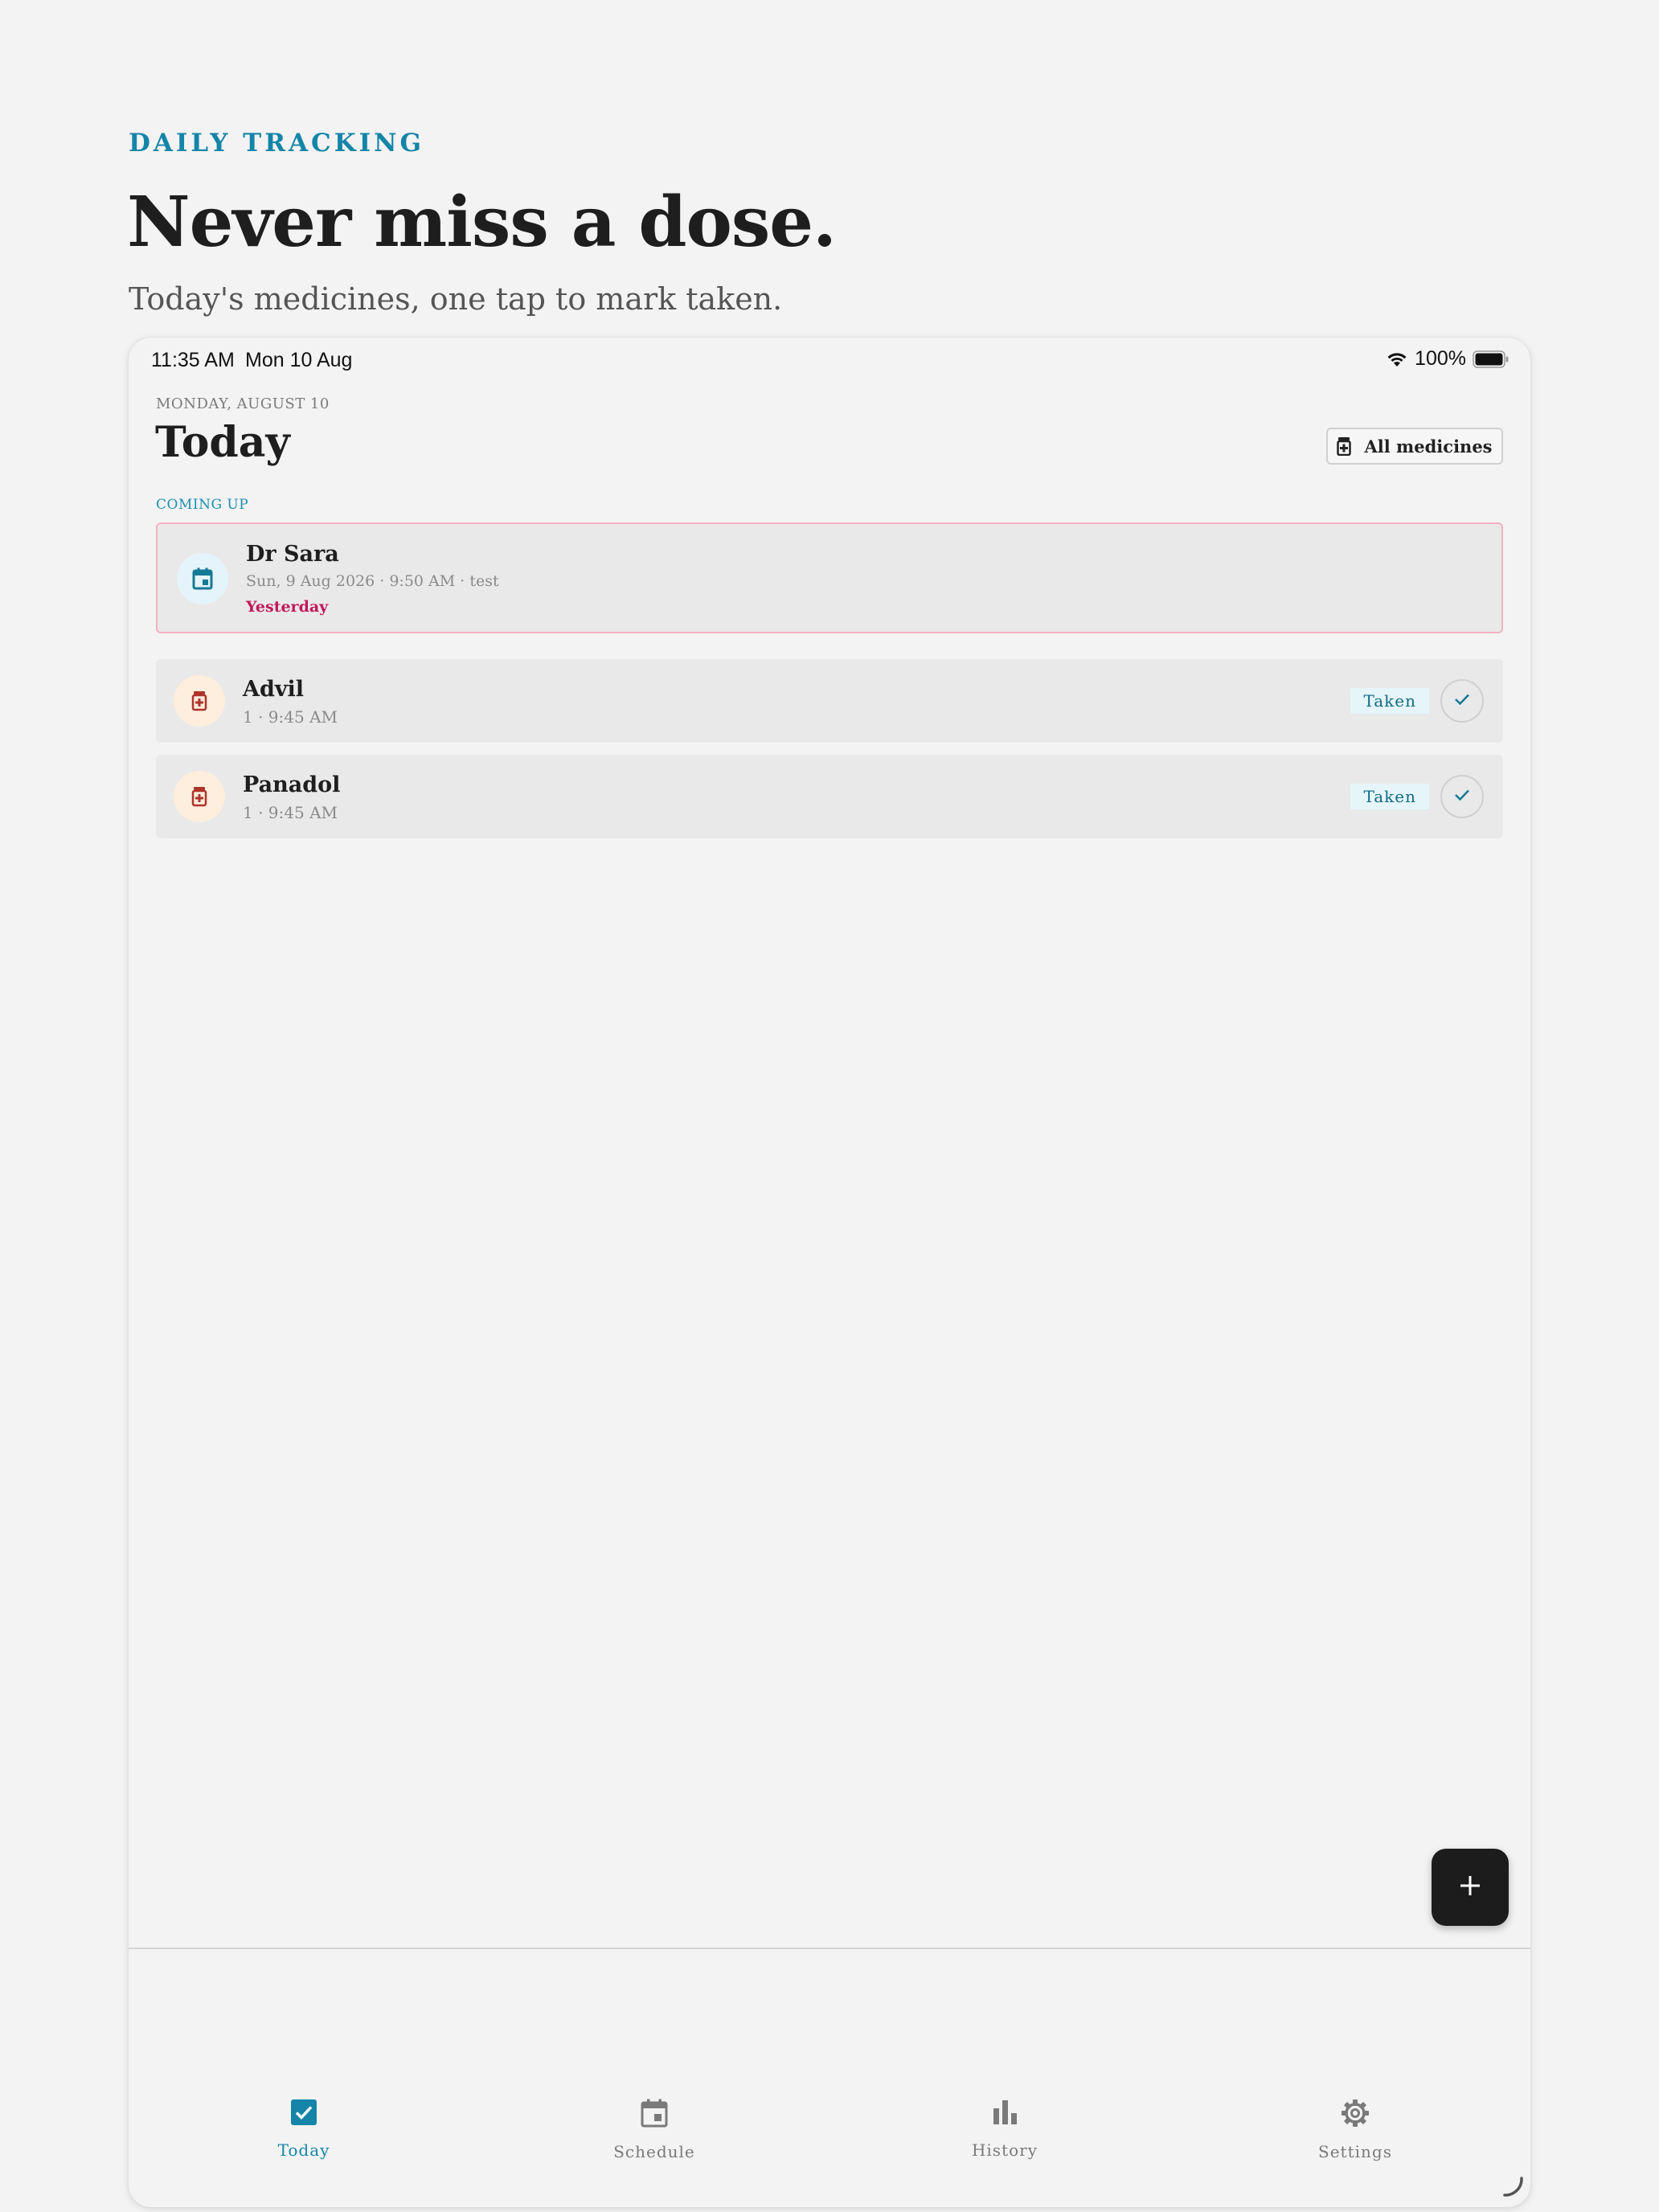  I want to click on hero-eyebrow: DAILY TRACKING, so click(276, 143).